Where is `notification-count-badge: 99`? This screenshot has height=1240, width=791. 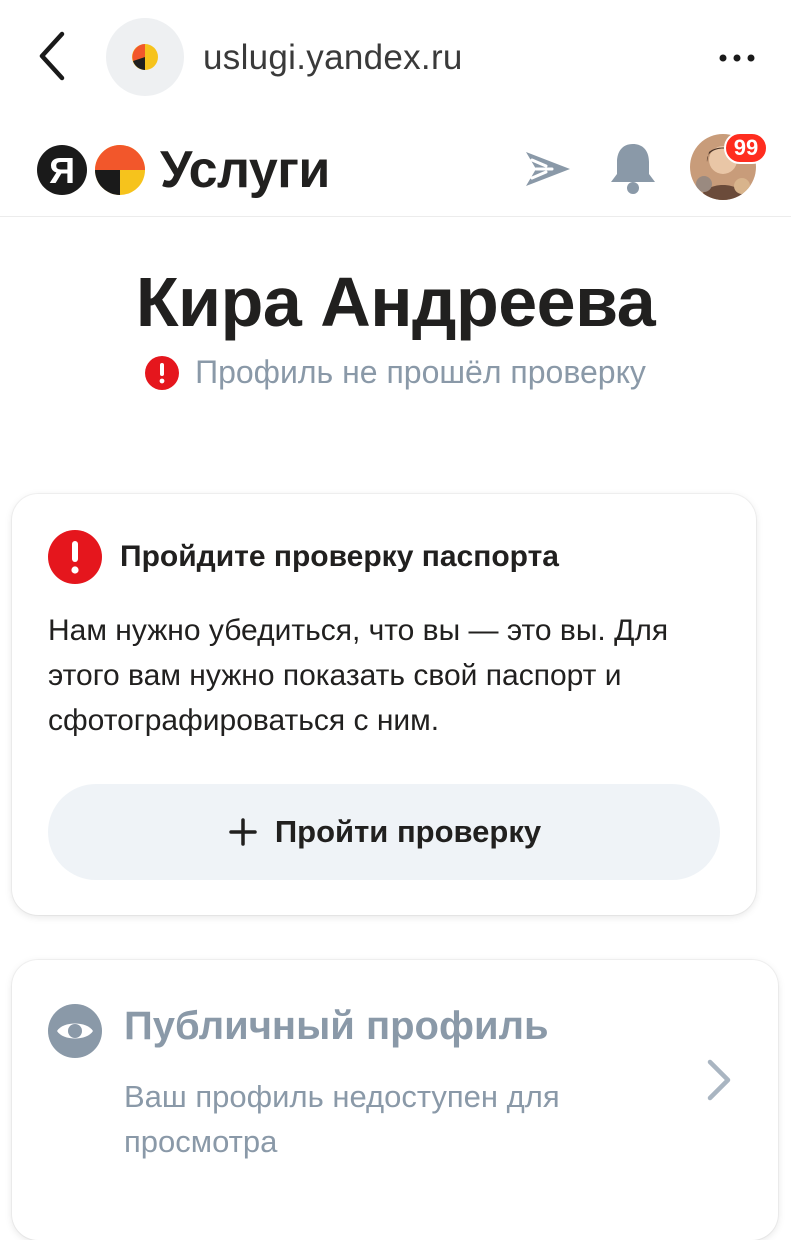
notification-count-badge: 99 is located at coordinates (746, 148).